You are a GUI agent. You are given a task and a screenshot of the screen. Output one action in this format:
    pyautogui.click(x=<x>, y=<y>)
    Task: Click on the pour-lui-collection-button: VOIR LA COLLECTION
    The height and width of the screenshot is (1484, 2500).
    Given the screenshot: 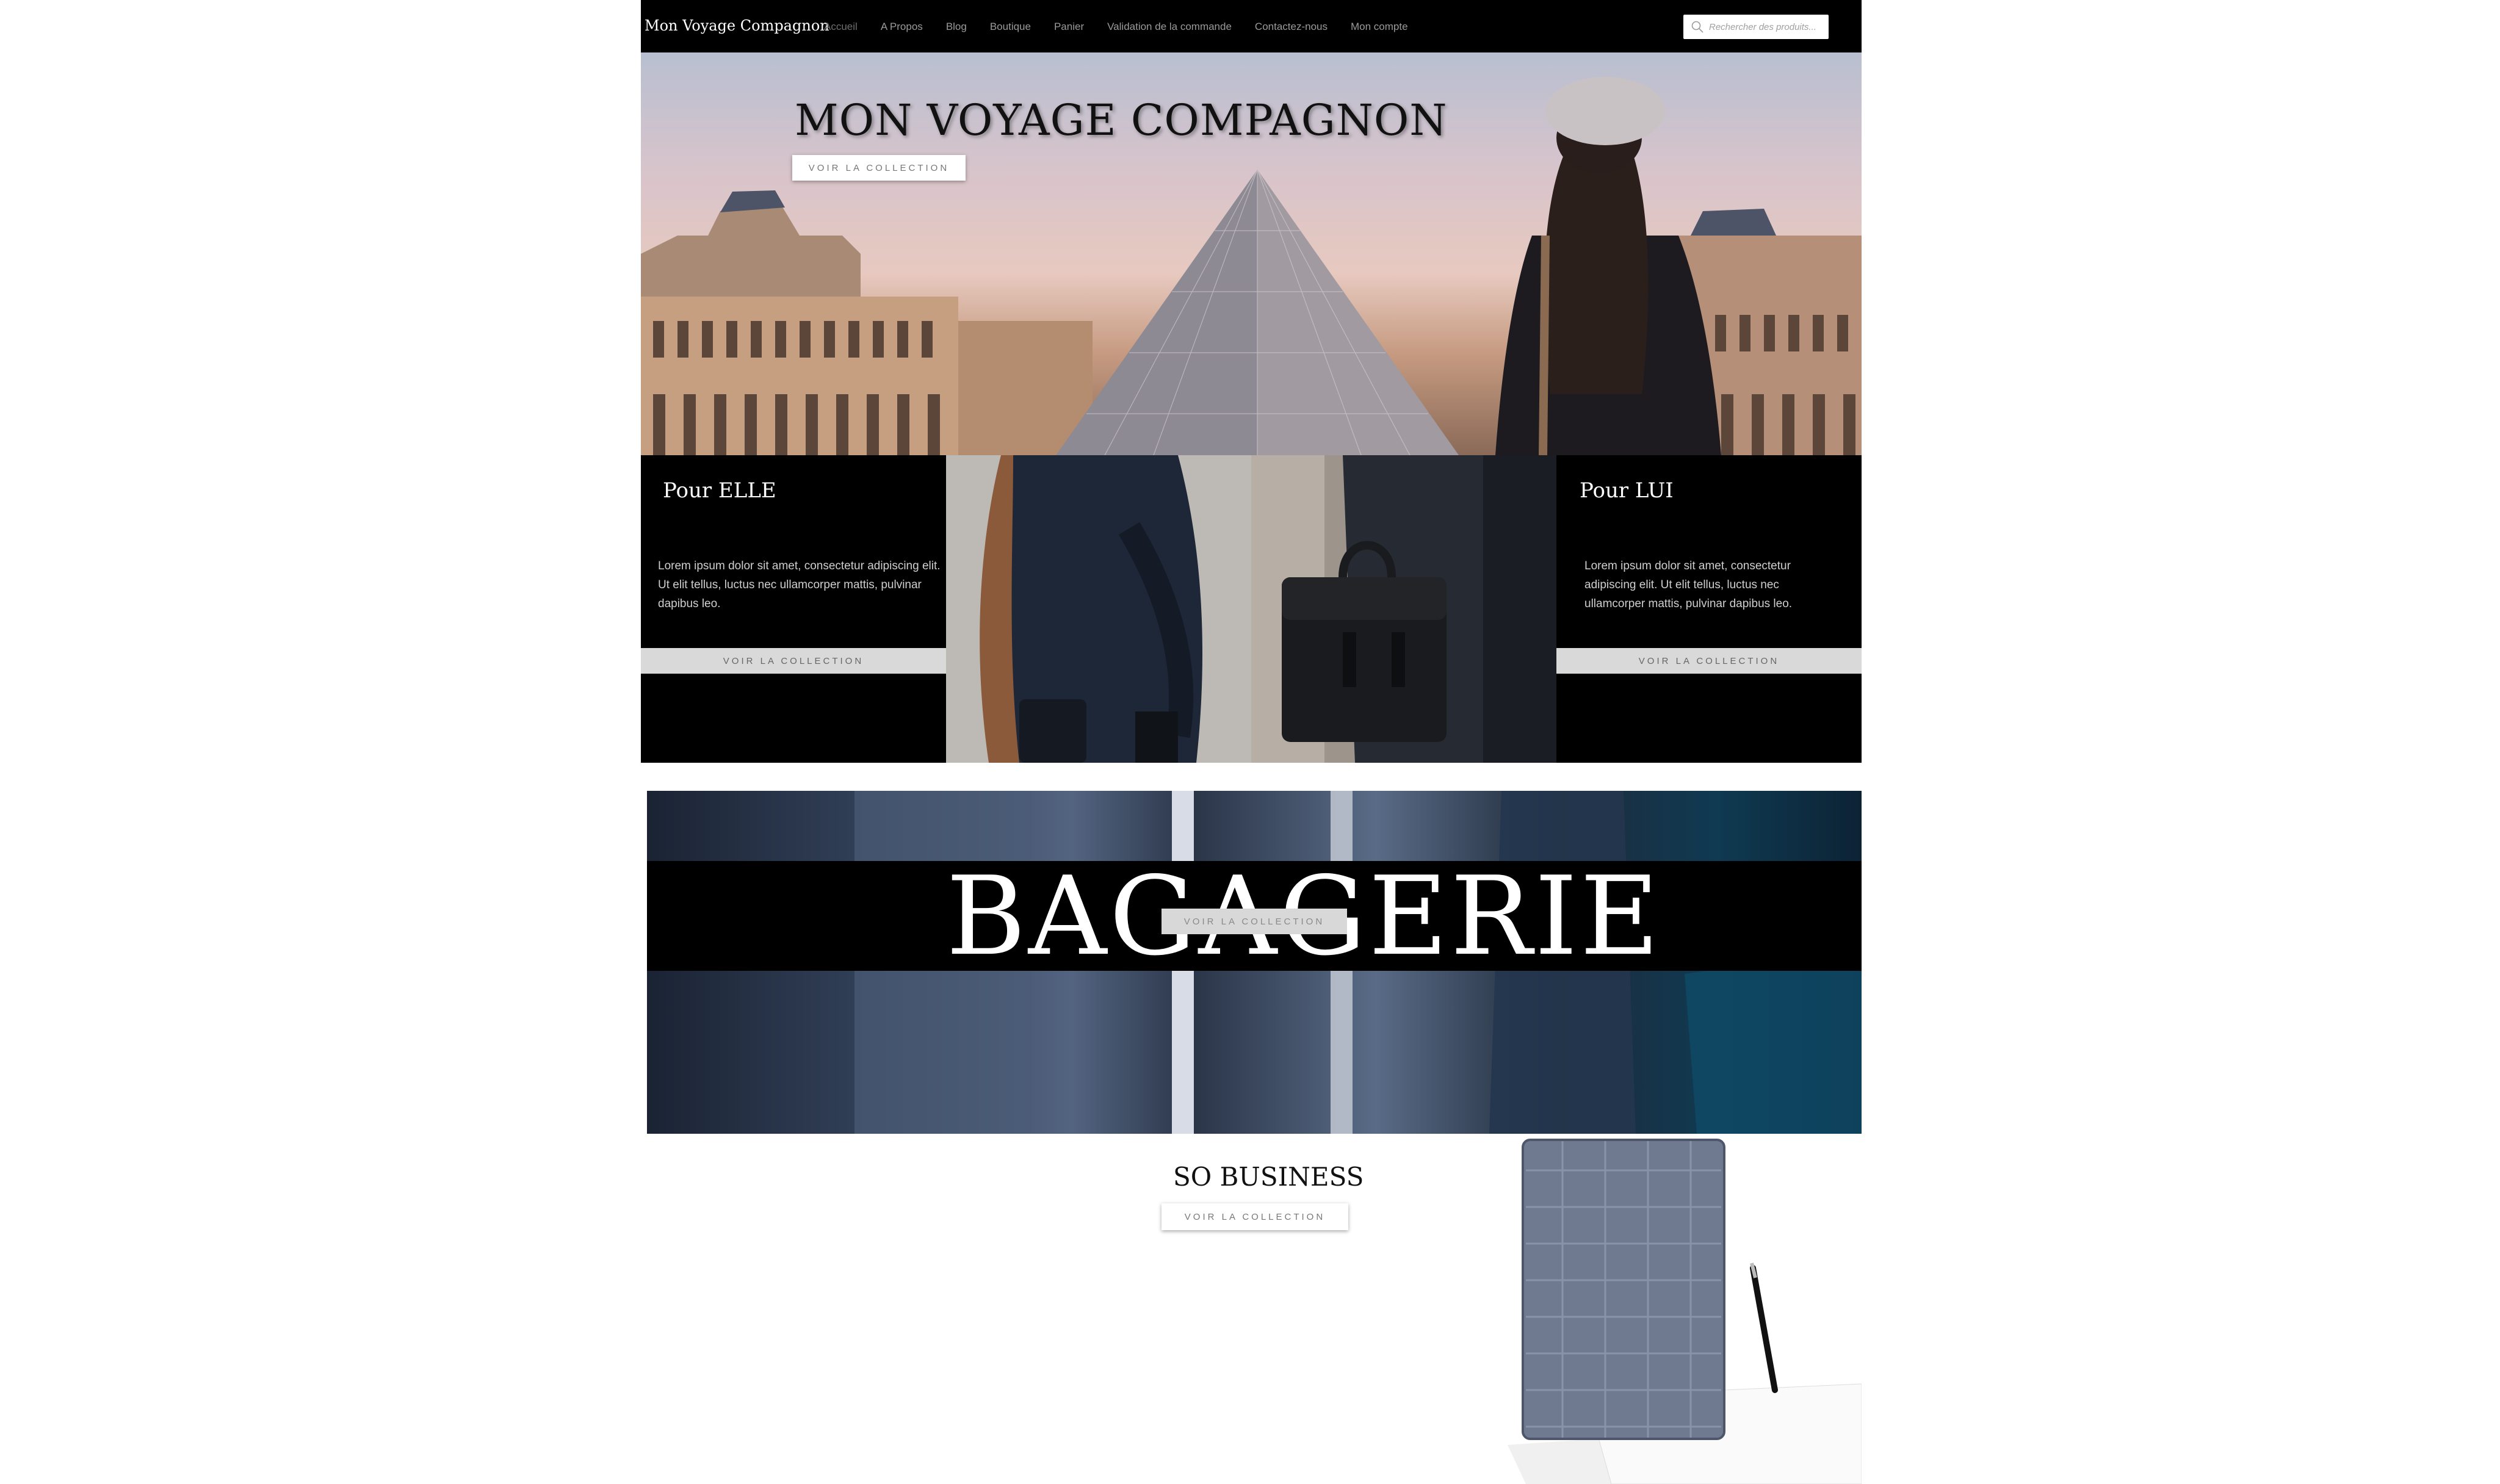 What is the action you would take?
    pyautogui.click(x=1709, y=661)
    